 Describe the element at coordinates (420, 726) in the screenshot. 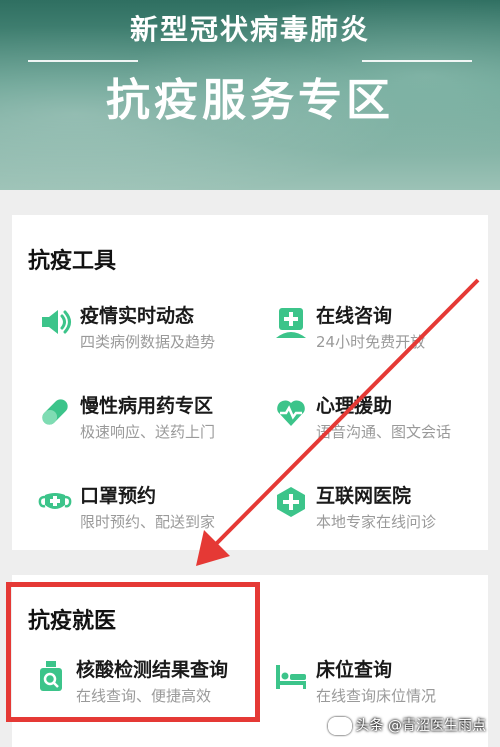

I see `watermark-text: 头条 @青涩医生雨点` at that location.